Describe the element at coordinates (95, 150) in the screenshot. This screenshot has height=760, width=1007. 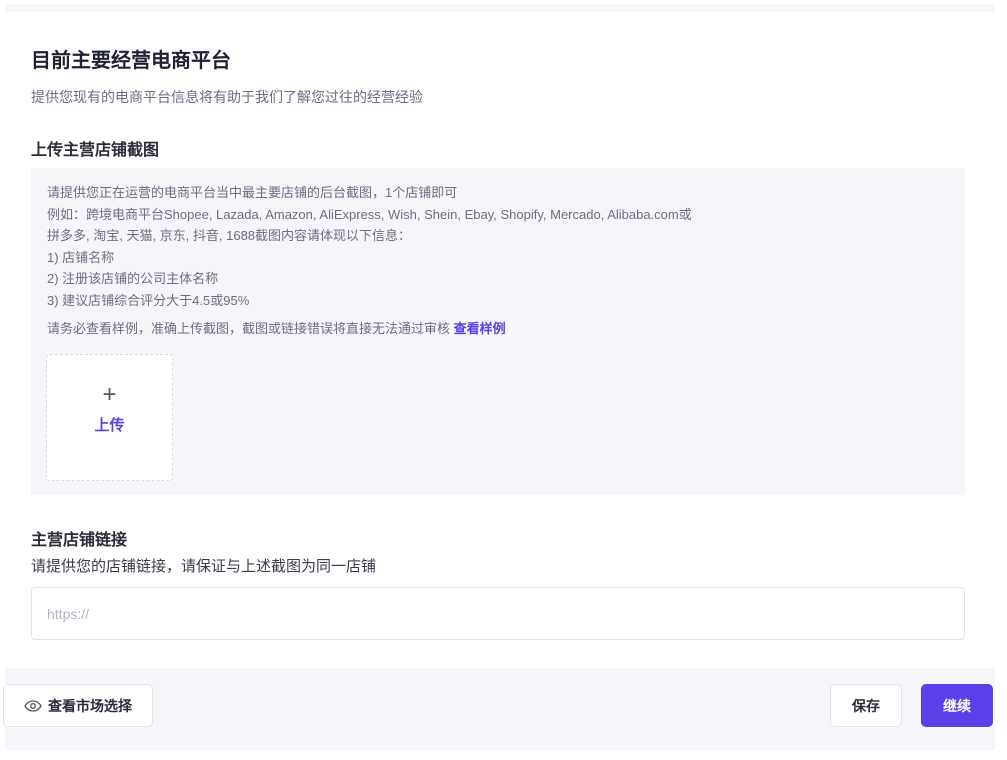
I see `screenshot-section-title: 上传主营店铺截图` at that location.